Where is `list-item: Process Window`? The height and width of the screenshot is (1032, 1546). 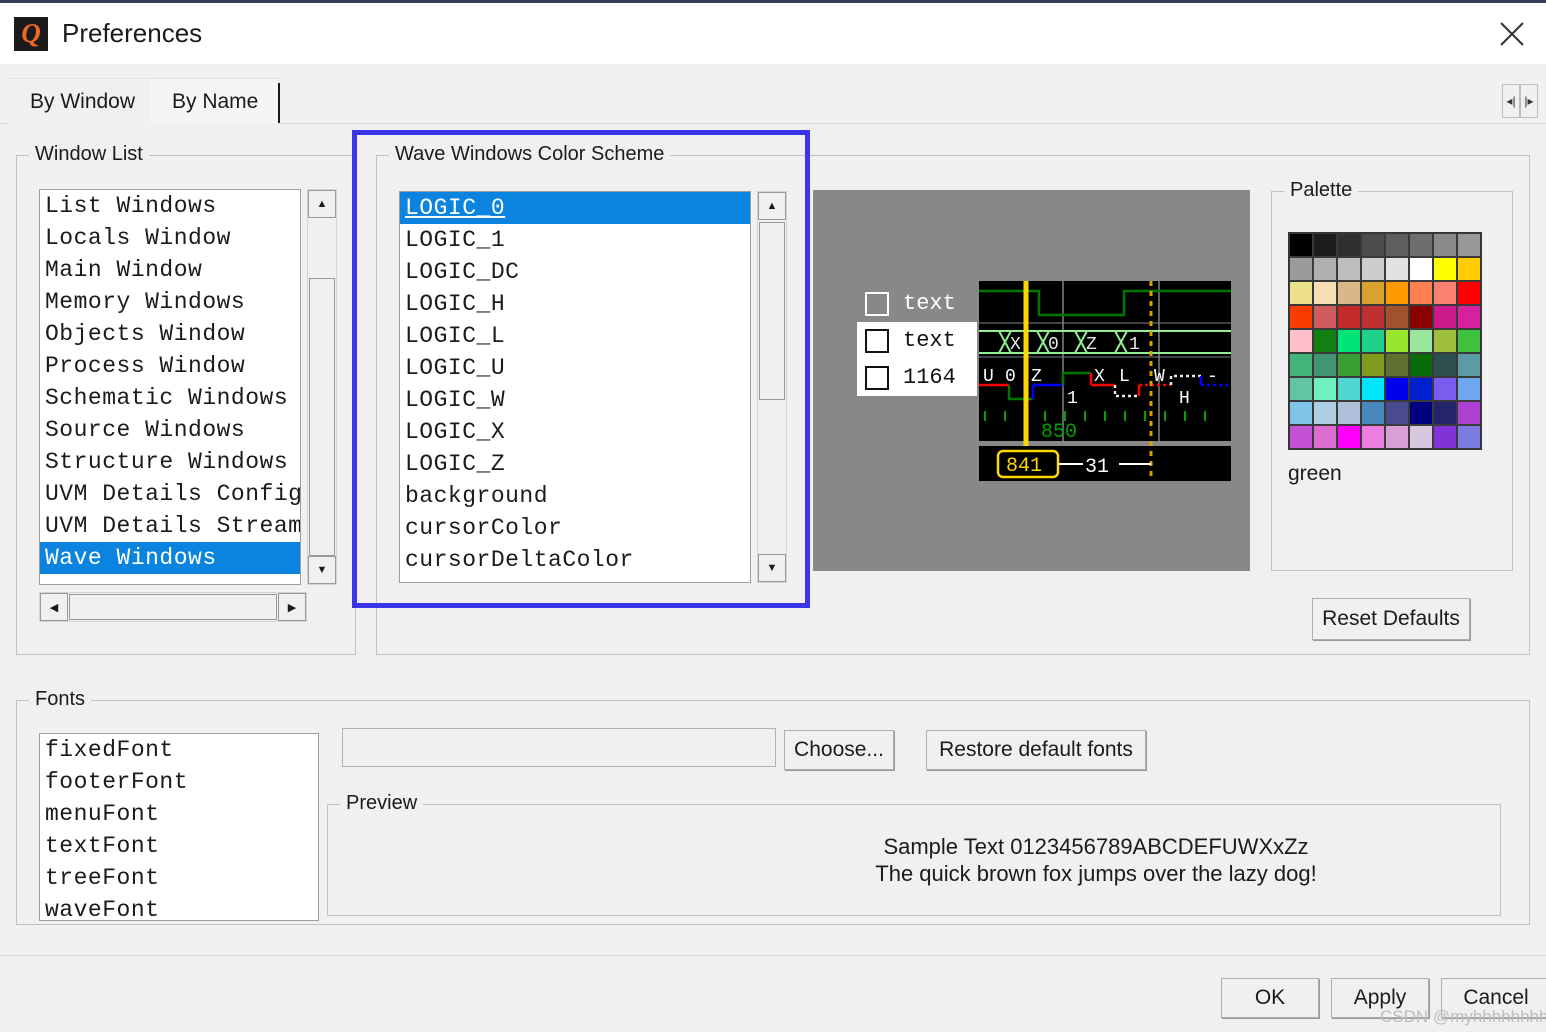 list-item: Process Window is located at coordinates (170, 366).